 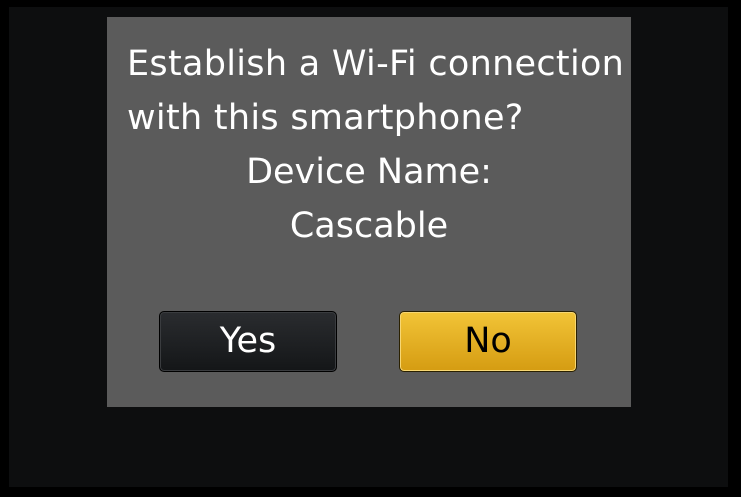 What do you see at coordinates (325, 118) in the screenshot?
I see `dialog-message-line-2: with this smartphone?` at bounding box center [325, 118].